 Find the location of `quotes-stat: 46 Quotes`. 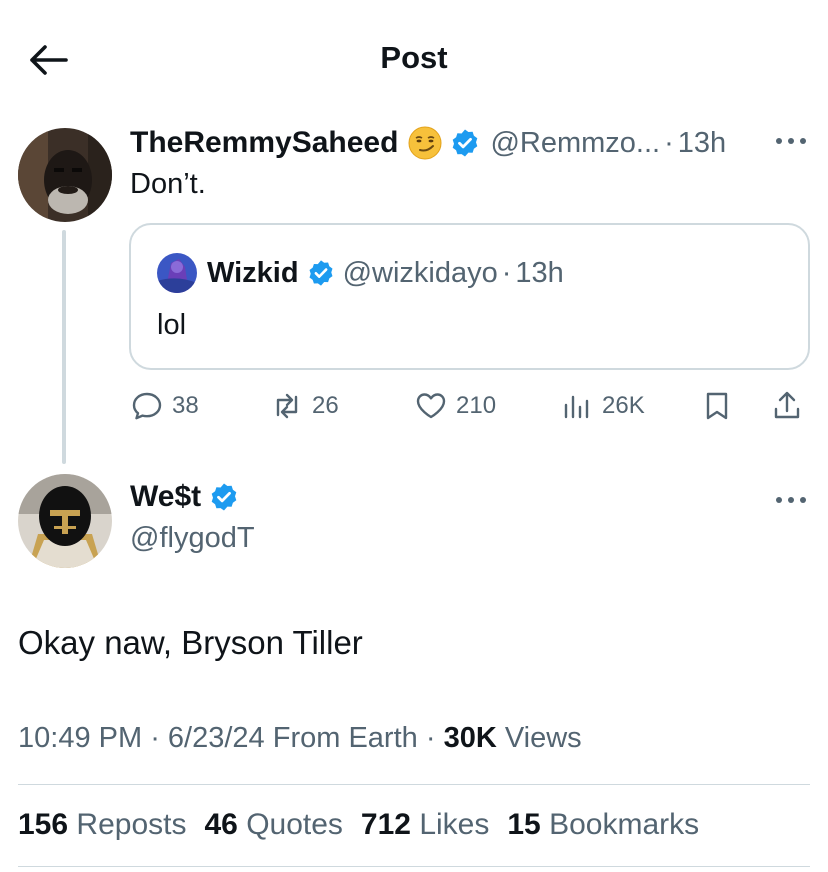

quotes-stat: 46 Quotes is located at coordinates (273, 825).